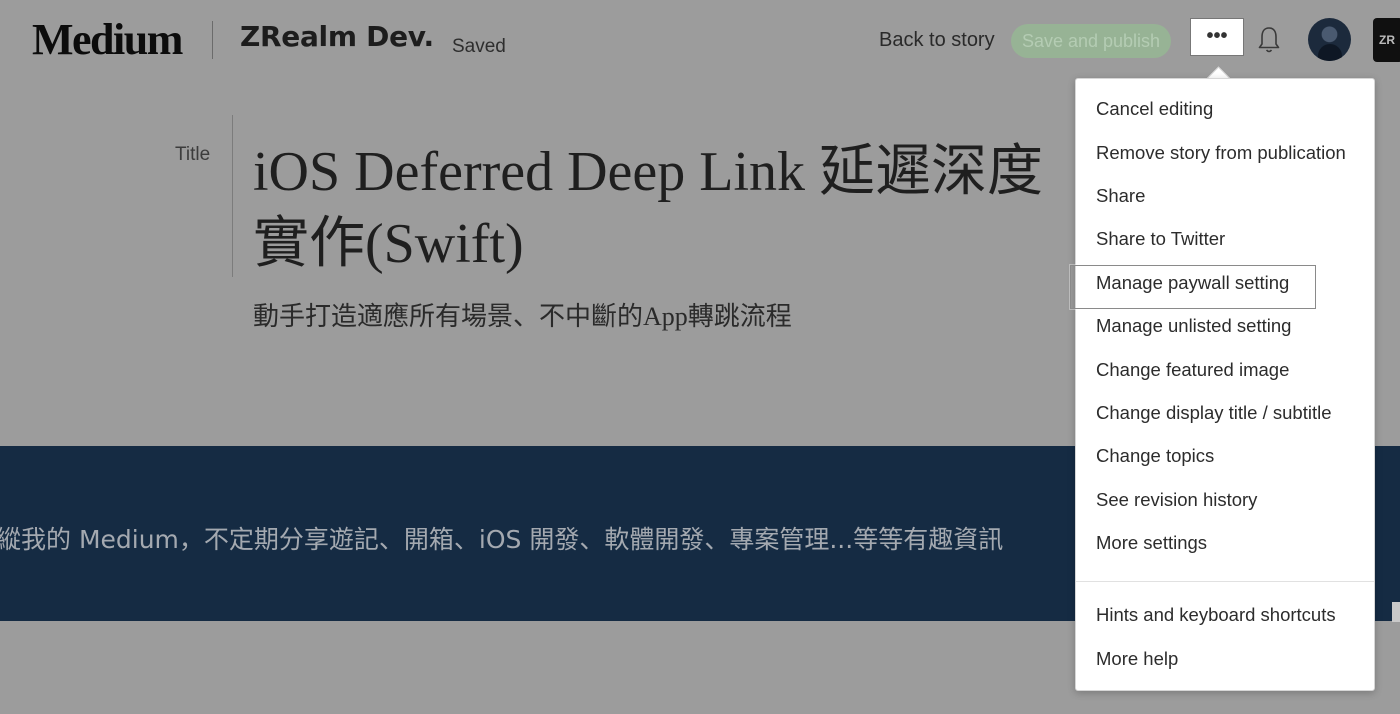 The image size is (1400, 714). I want to click on menu-item-revision-history: See revision history, so click(1176, 500).